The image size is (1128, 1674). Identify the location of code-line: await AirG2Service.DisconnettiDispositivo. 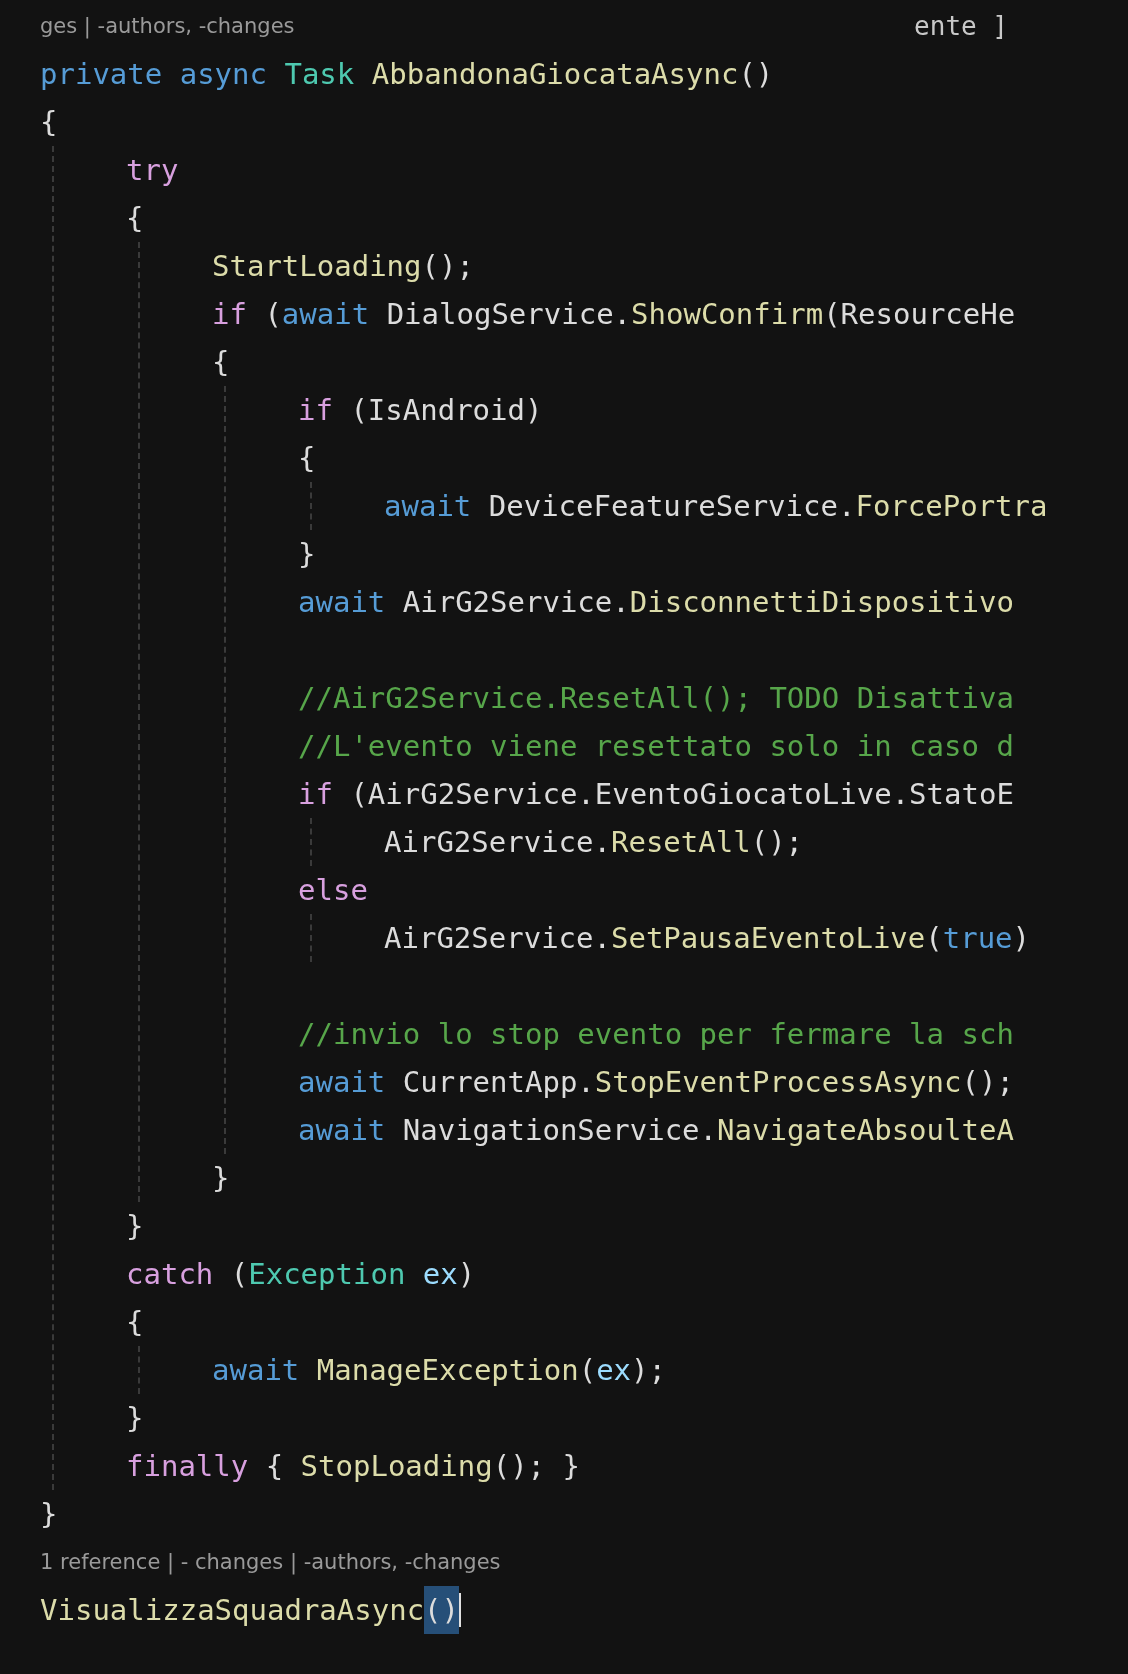
(656, 602).